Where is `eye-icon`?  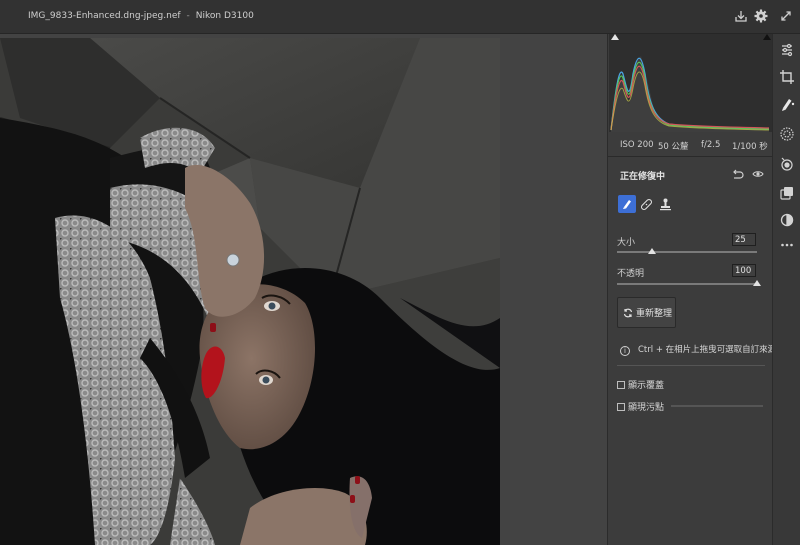
eye-icon is located at coordinates (758, 174).